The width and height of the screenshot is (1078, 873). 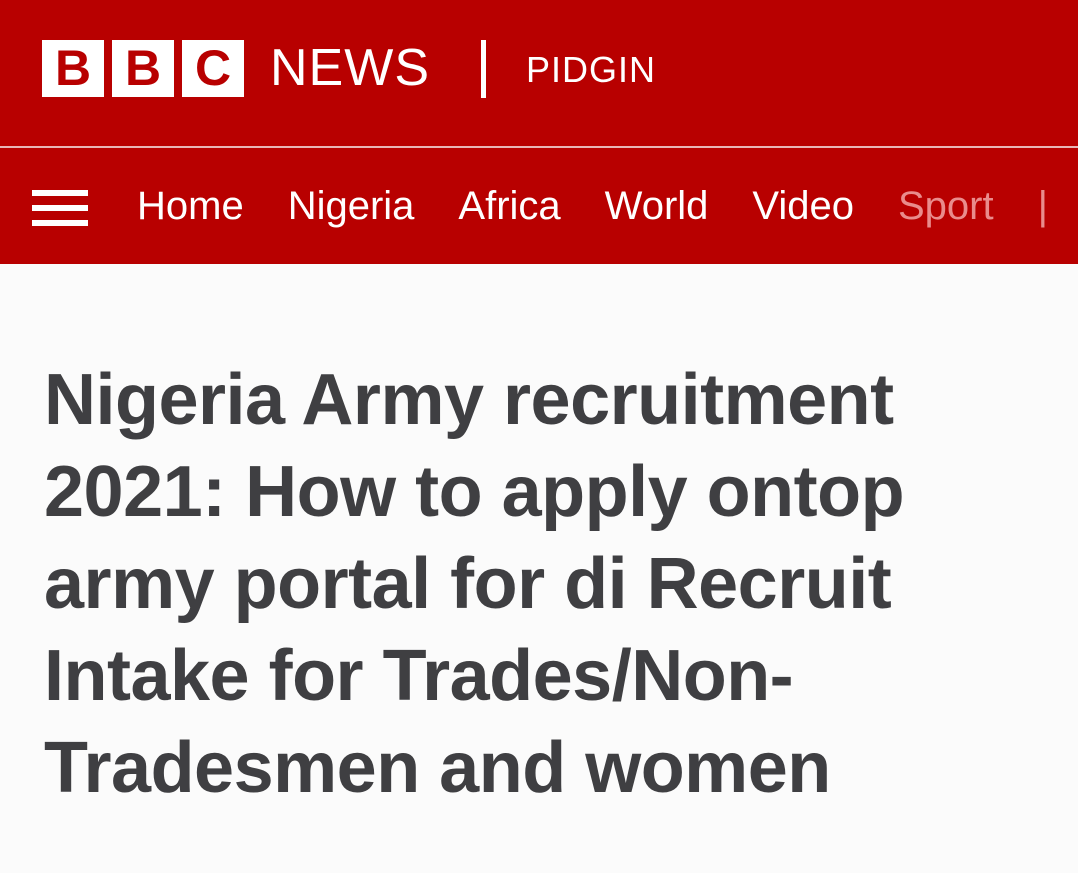 I want to click on news-wordmark: NEWS, so click(x=350, y=68).